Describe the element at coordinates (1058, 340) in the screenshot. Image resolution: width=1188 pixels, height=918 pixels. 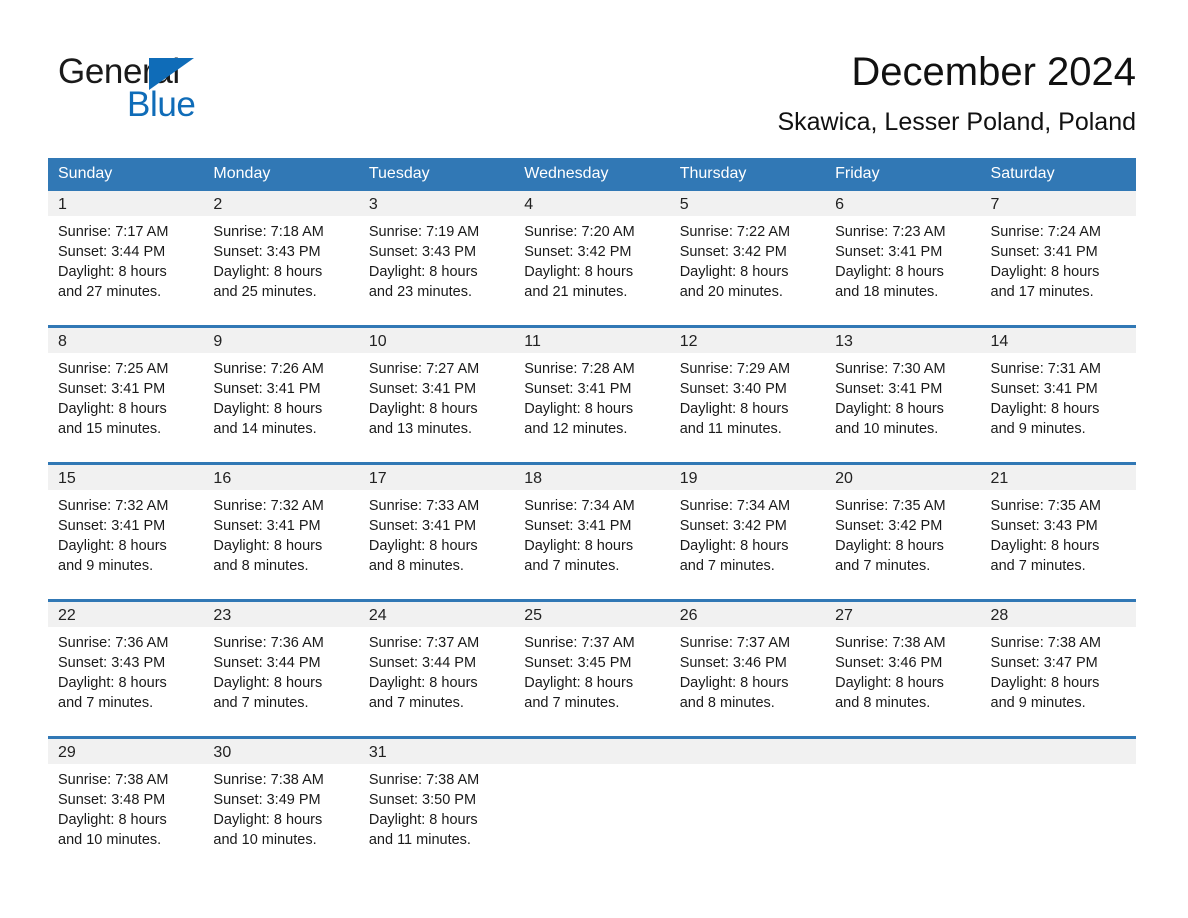
I see `day-number: 14` at that location.